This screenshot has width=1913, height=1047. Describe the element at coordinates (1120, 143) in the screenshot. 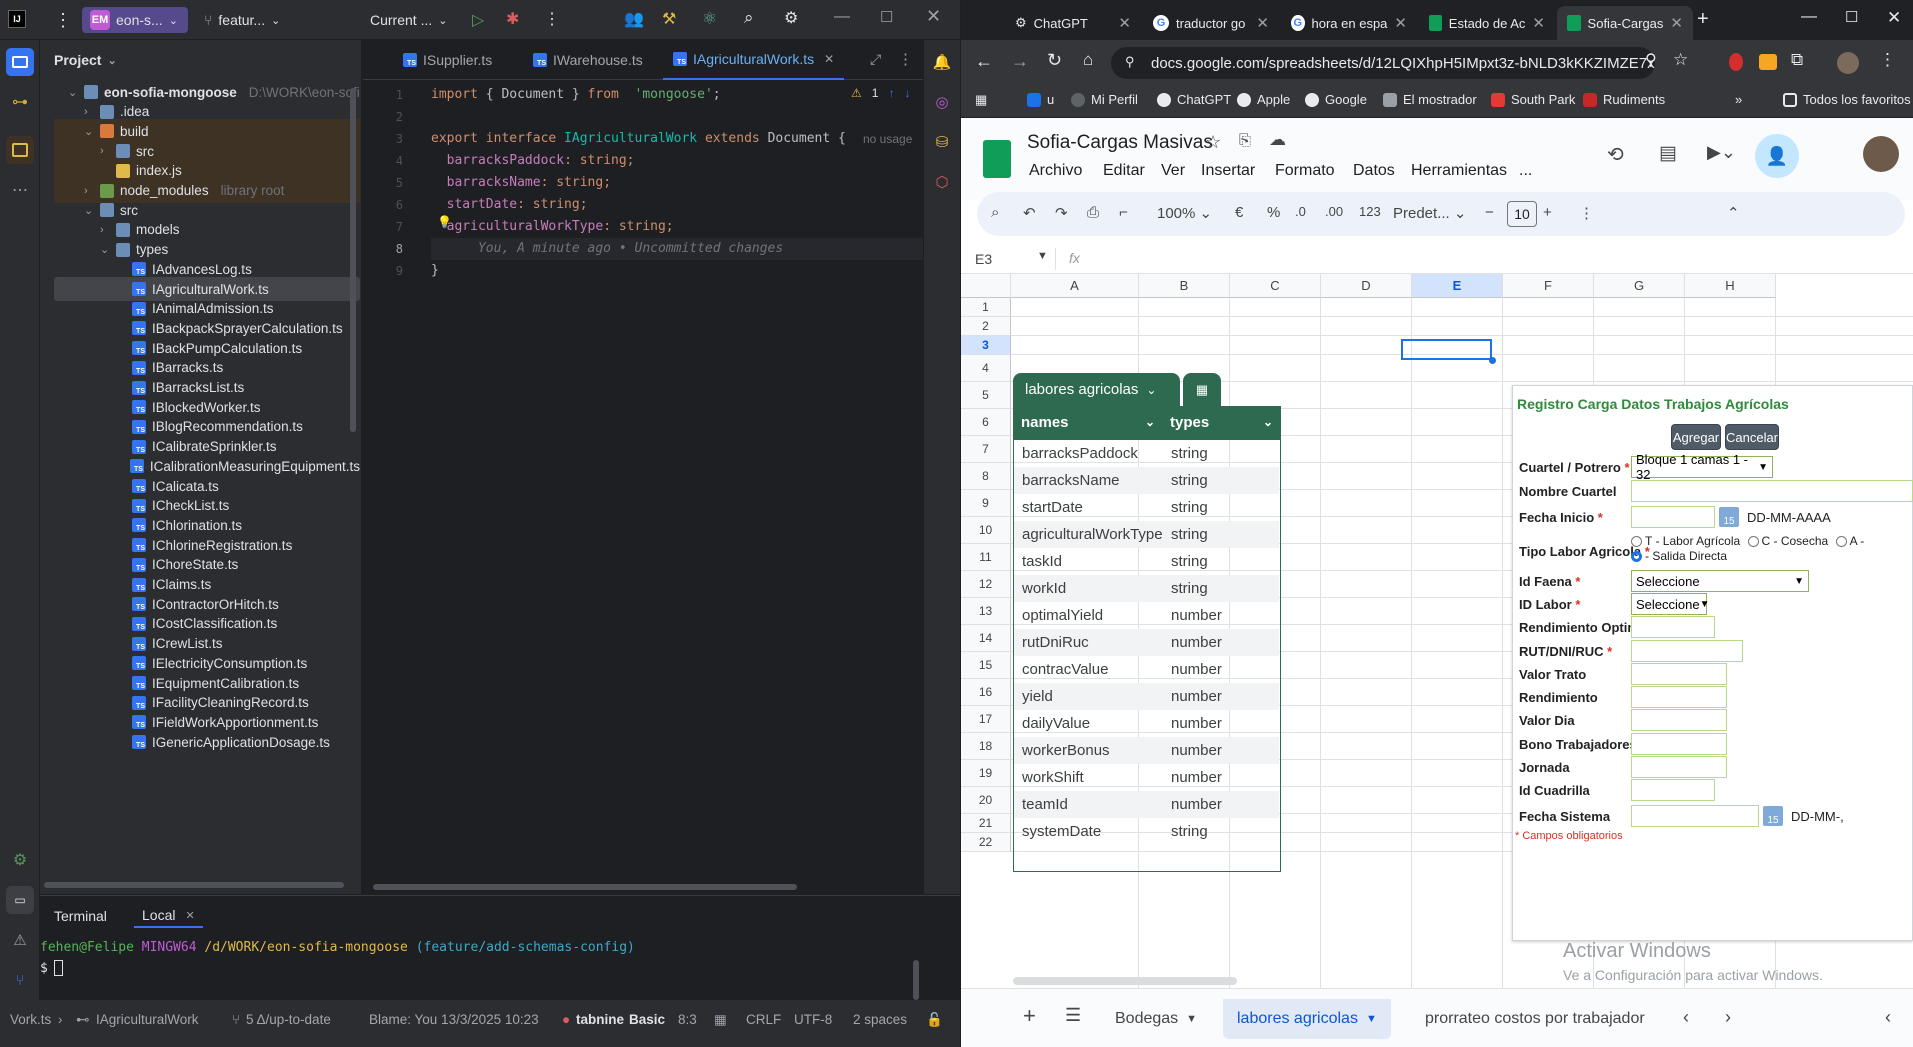

I see `document-title: Sofia-Cargas Masivas` at that location.